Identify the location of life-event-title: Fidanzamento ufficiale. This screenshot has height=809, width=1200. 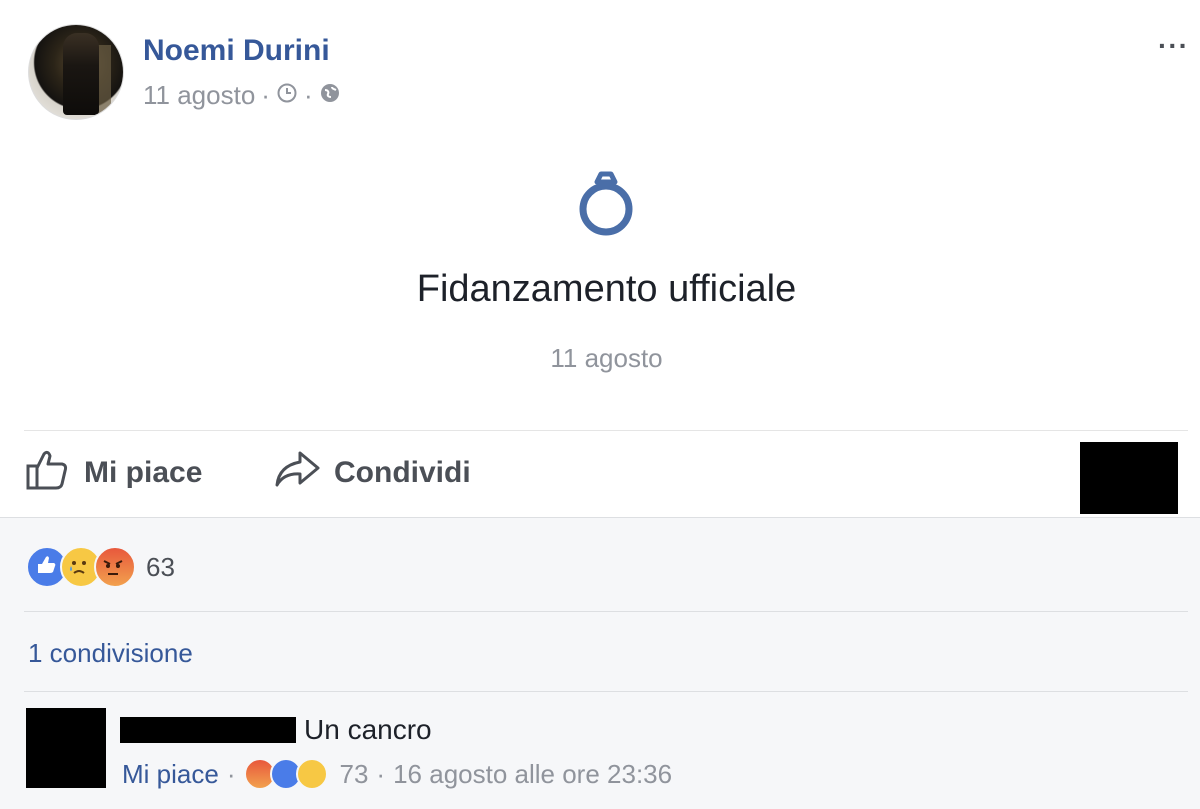
(606, 289).